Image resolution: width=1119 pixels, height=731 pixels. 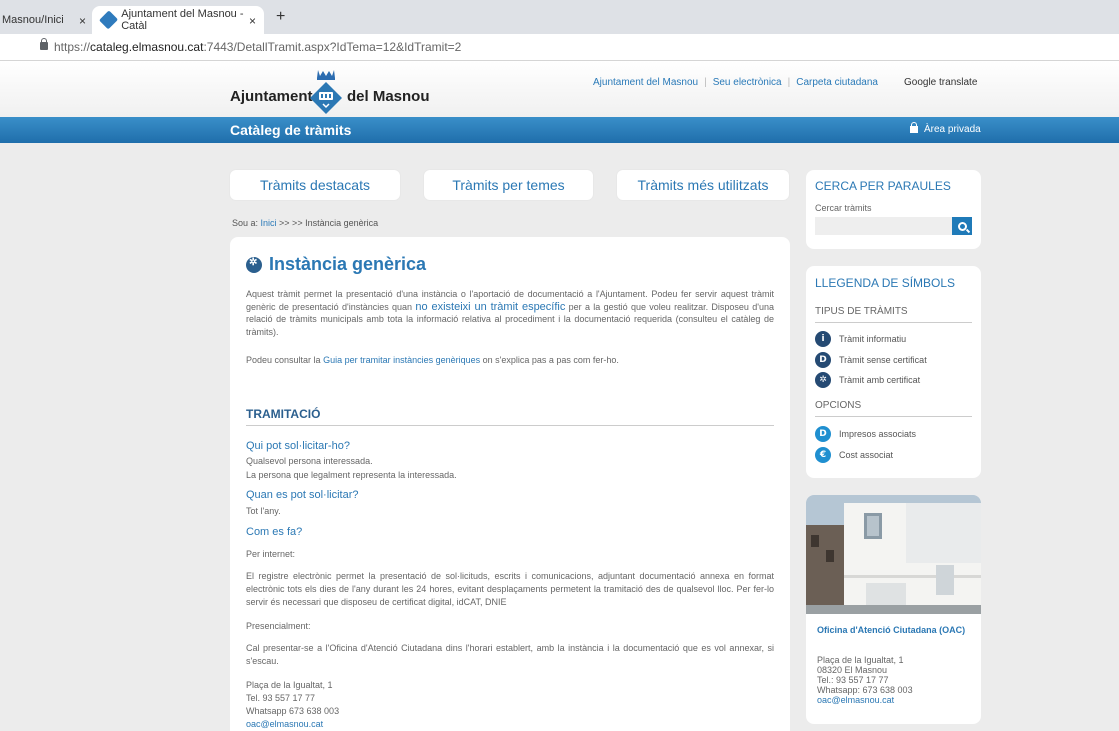 What do you see at coordinates (281, 698) in the screenshot?
I see `address-phone: Tel. 93 557 17 77` at bounding box center [281, 698].